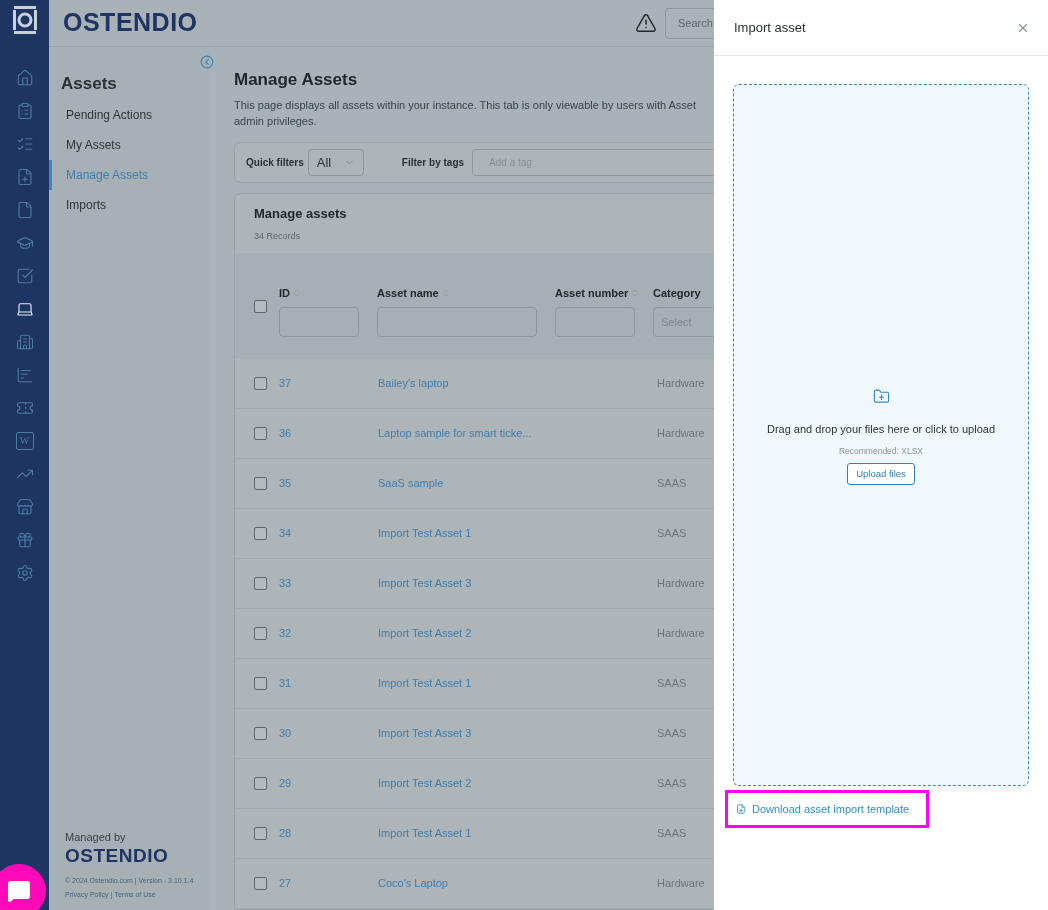 This screenshot has height=910, width=1048. I want to click on id-cell: 35, so click(328, 483).